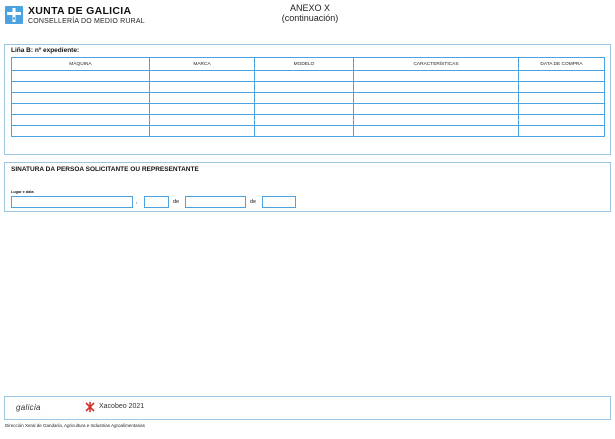 This screenshot has height=439, width=615. Describe the element at coordinates (561, 64) in the screenshot. I see `column-header-purchase-date: DATA DE COMPRA` at that location.